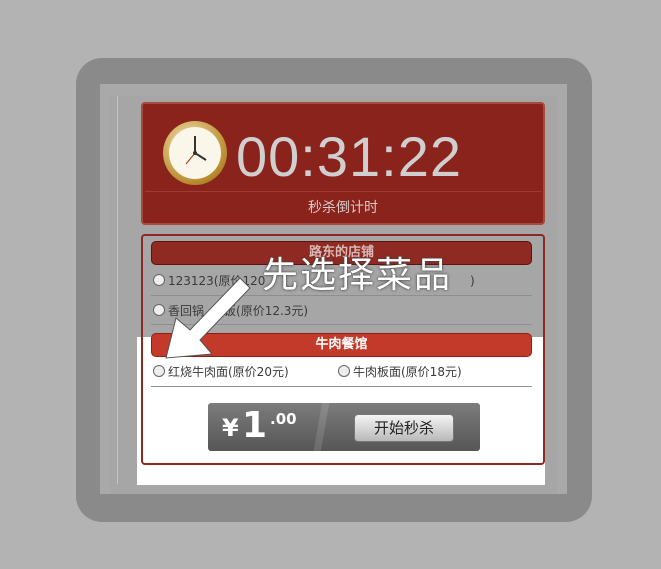  What do you see at coordinates (255, 425) in the screenshot?
I see `price-integer: 1` at bounding box center [255, 425].